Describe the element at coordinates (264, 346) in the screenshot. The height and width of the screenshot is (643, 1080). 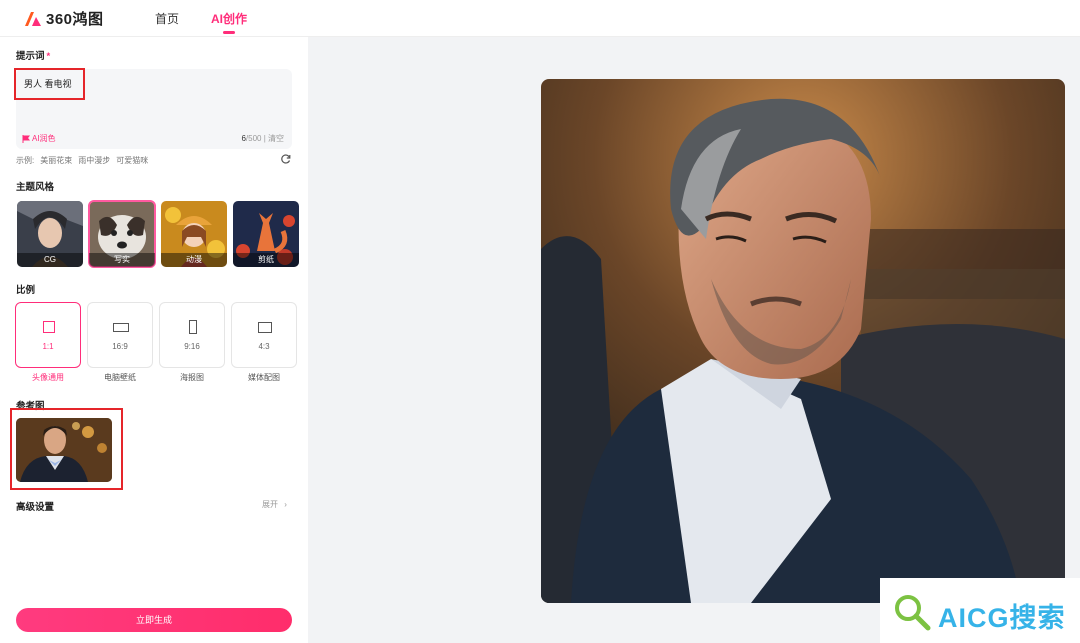
I see `ratio-value: 4:3` at that location.